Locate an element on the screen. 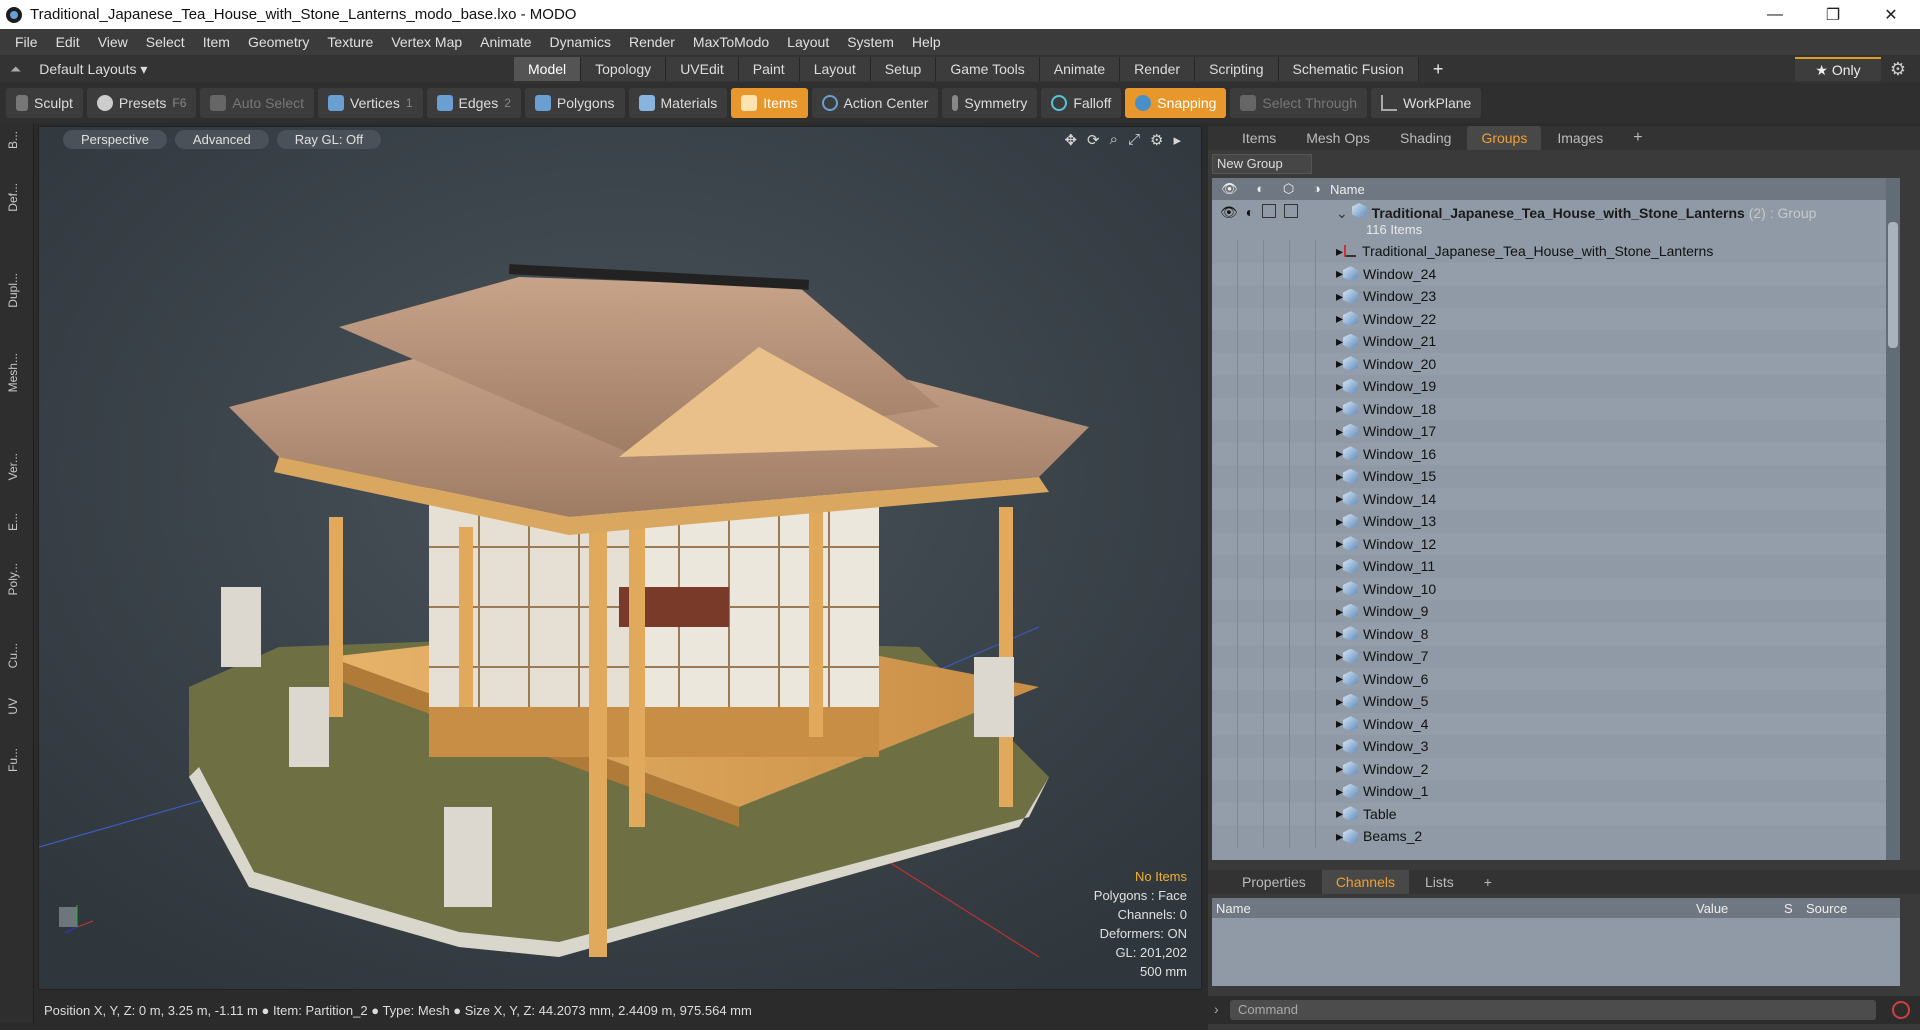 The height and width of the screenshot is (1030, 1920). symmetry-button: Symmetry is located at coordinates (990, 103).